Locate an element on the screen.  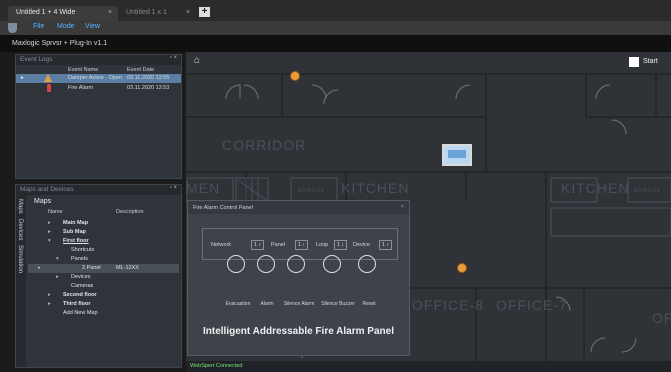
tab-untitled-wide: Untitled 1 + 4 Wide × is located at coordinates (63, 13).